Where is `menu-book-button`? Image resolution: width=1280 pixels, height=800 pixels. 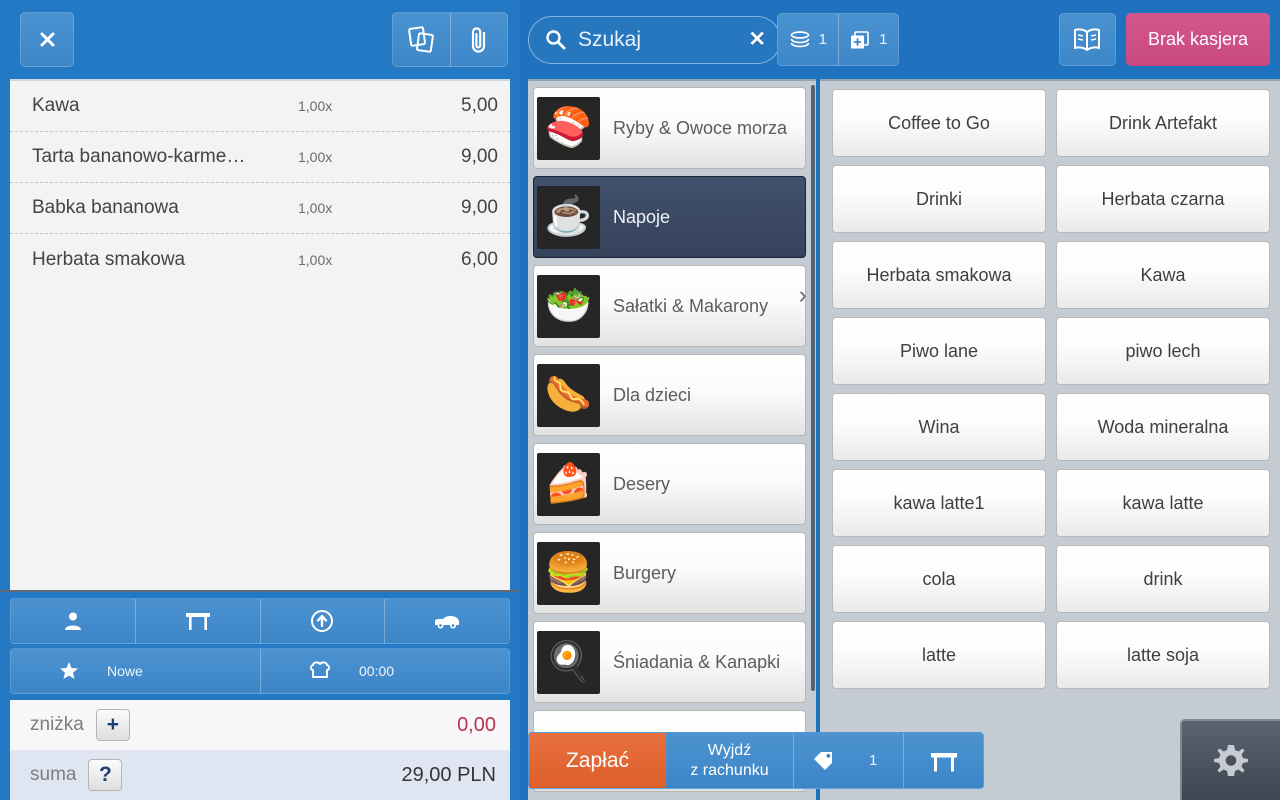
menu-book-button is located at coordinates (1087, 39).